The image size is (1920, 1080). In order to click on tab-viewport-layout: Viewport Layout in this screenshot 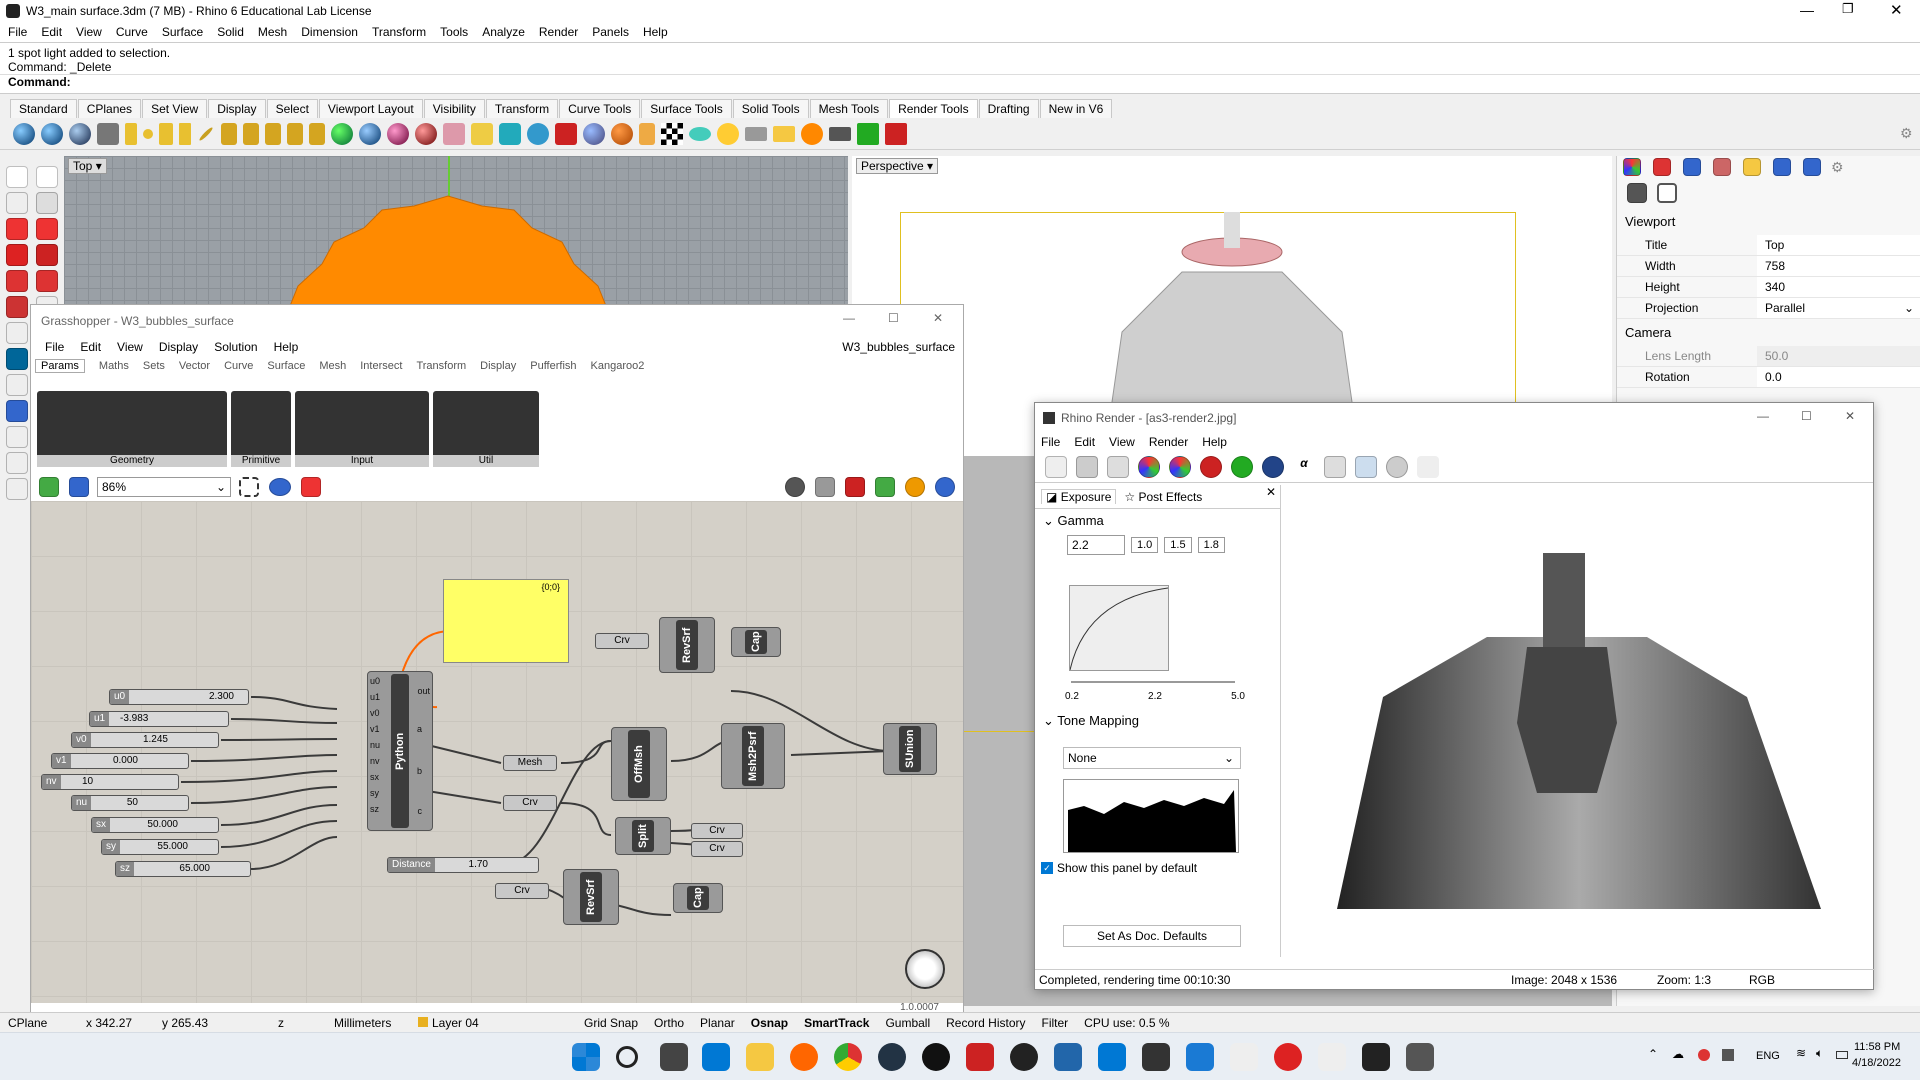, I will do `click(370, 108)`.